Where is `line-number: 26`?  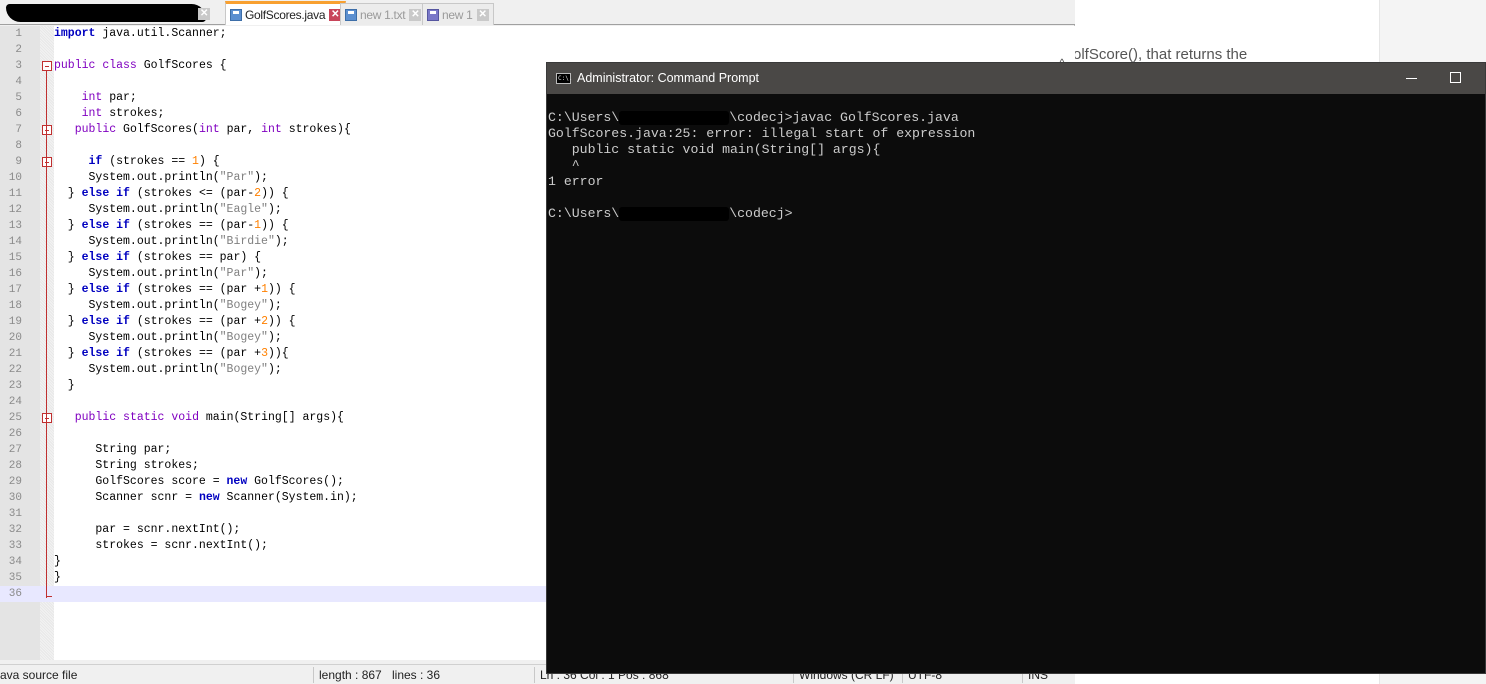 line-number: 26 is located at coordinates (15, 434).